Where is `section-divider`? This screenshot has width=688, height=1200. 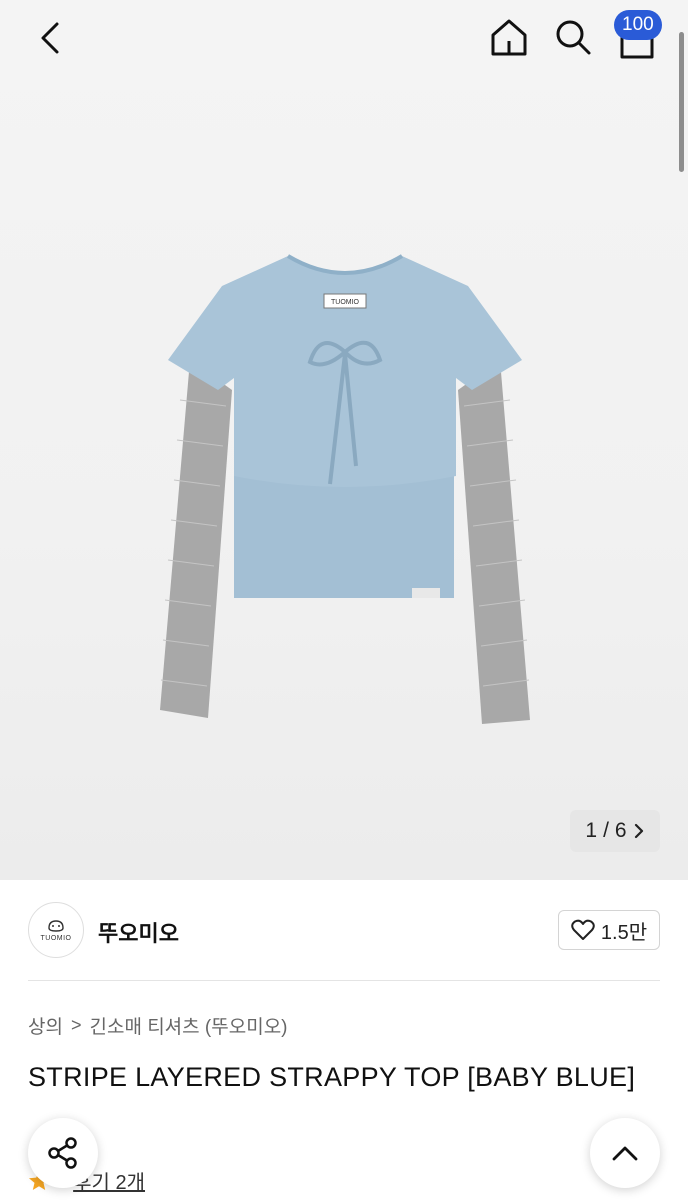 section-divider is located at coordinates (344, 980).